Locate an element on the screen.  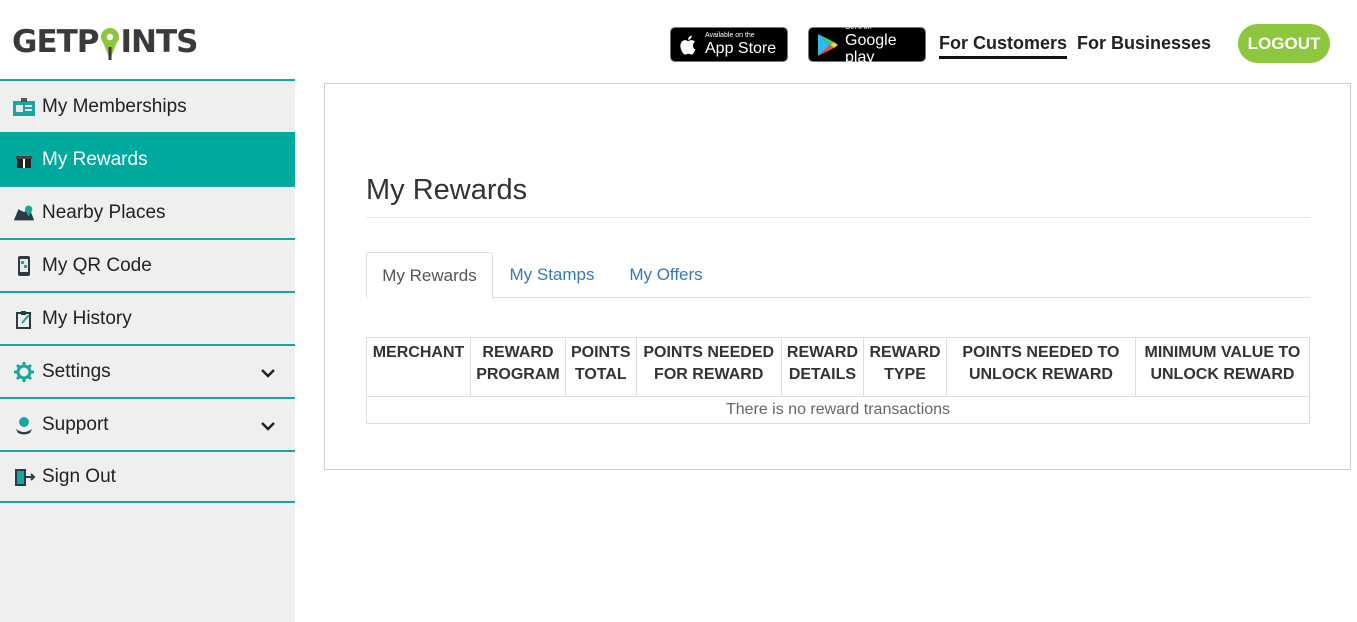
sidebar-item-label: My Rewards is located at coordinates (95, 159).